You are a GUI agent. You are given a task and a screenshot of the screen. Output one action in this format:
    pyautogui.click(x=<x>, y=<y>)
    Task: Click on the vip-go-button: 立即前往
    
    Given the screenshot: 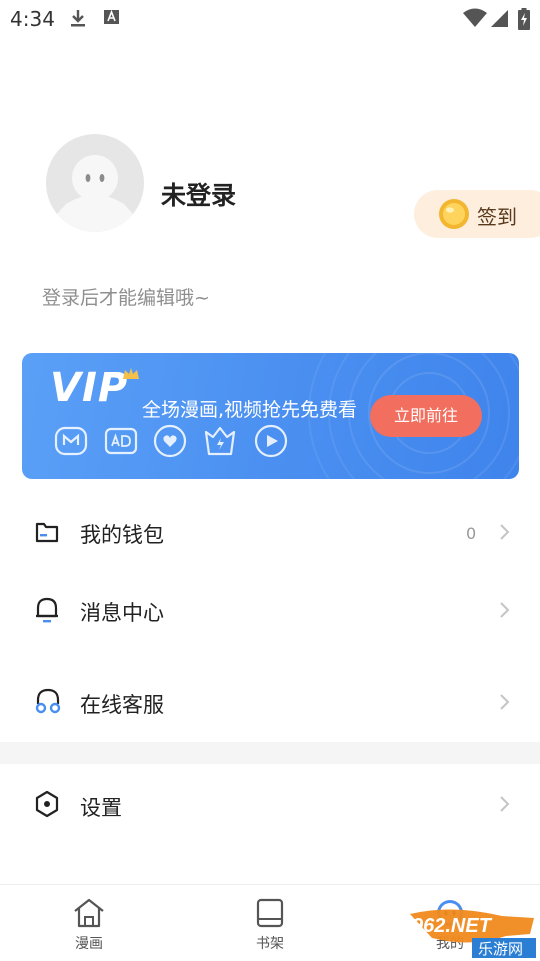 What is the action you would take?
    pyautogui.click(x=426, y=416)
    